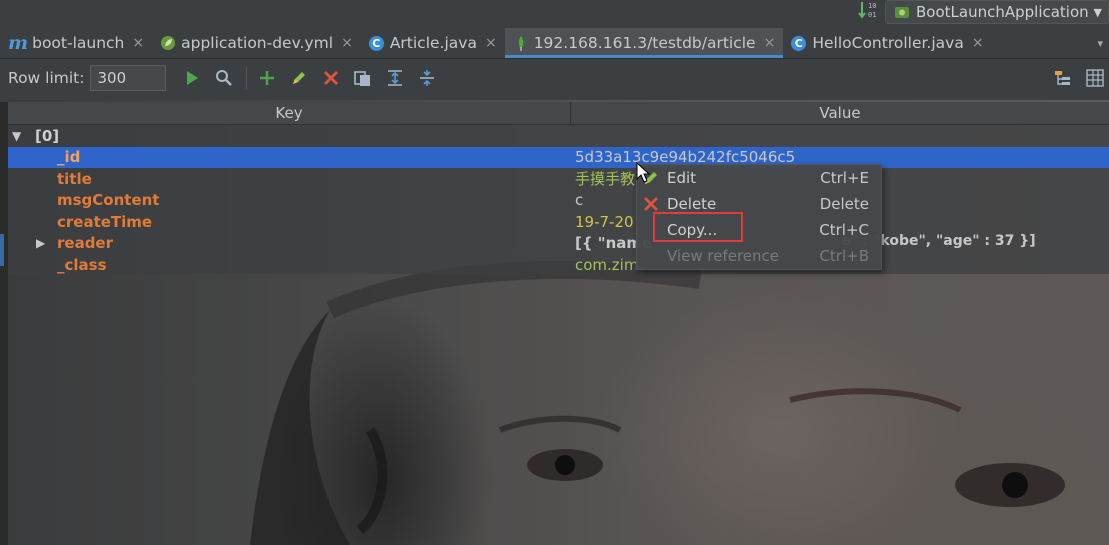  I want to click on svg-text: 10, so click(872, 6).